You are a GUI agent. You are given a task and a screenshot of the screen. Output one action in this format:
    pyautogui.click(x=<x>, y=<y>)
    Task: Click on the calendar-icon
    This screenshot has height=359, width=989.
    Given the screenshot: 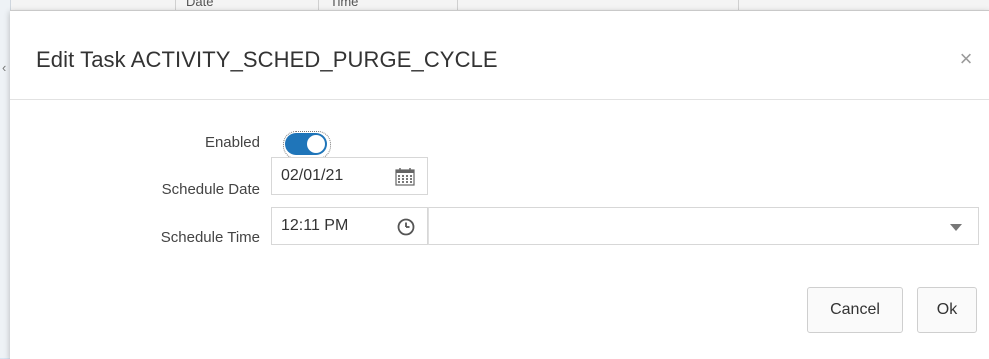 What is the action you would take?
    pyautogui.click(x=405, y=177)
    